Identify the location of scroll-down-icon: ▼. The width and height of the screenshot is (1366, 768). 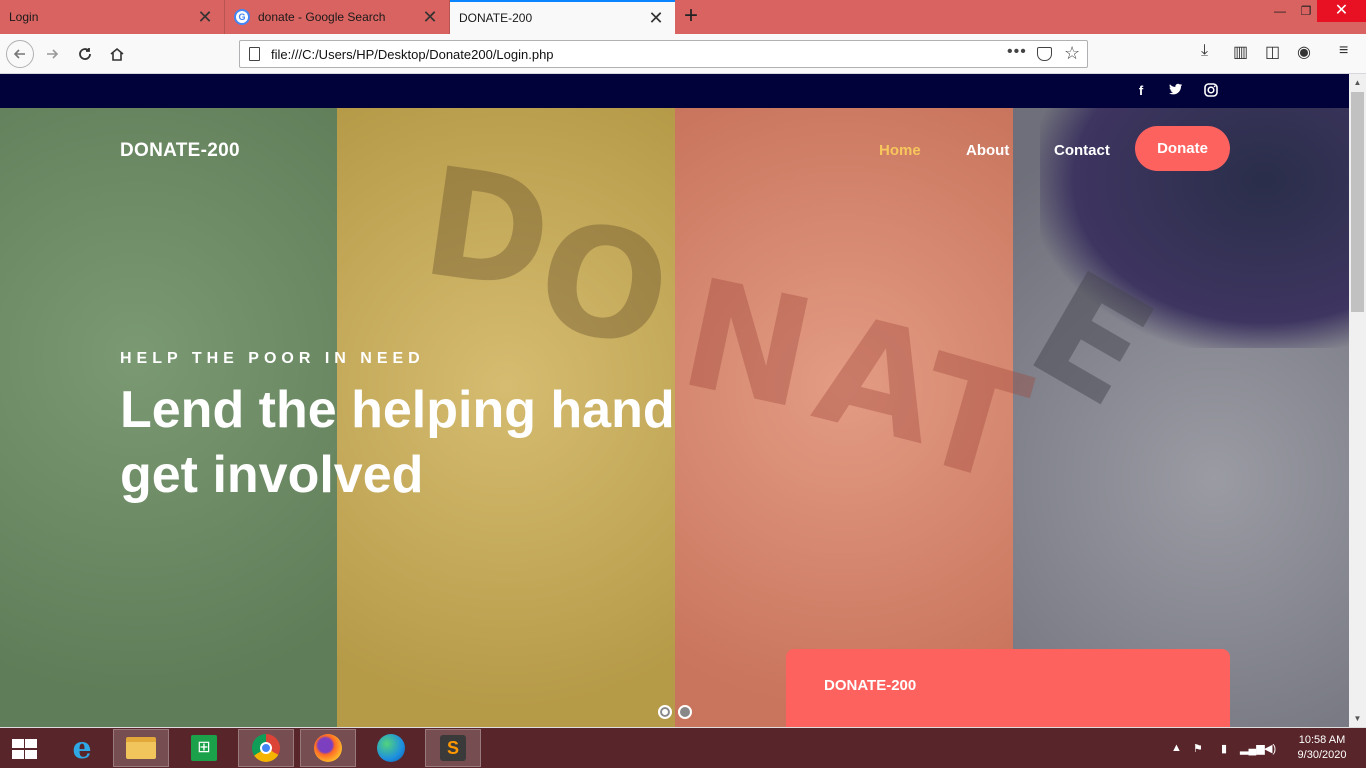
(1357, 718).